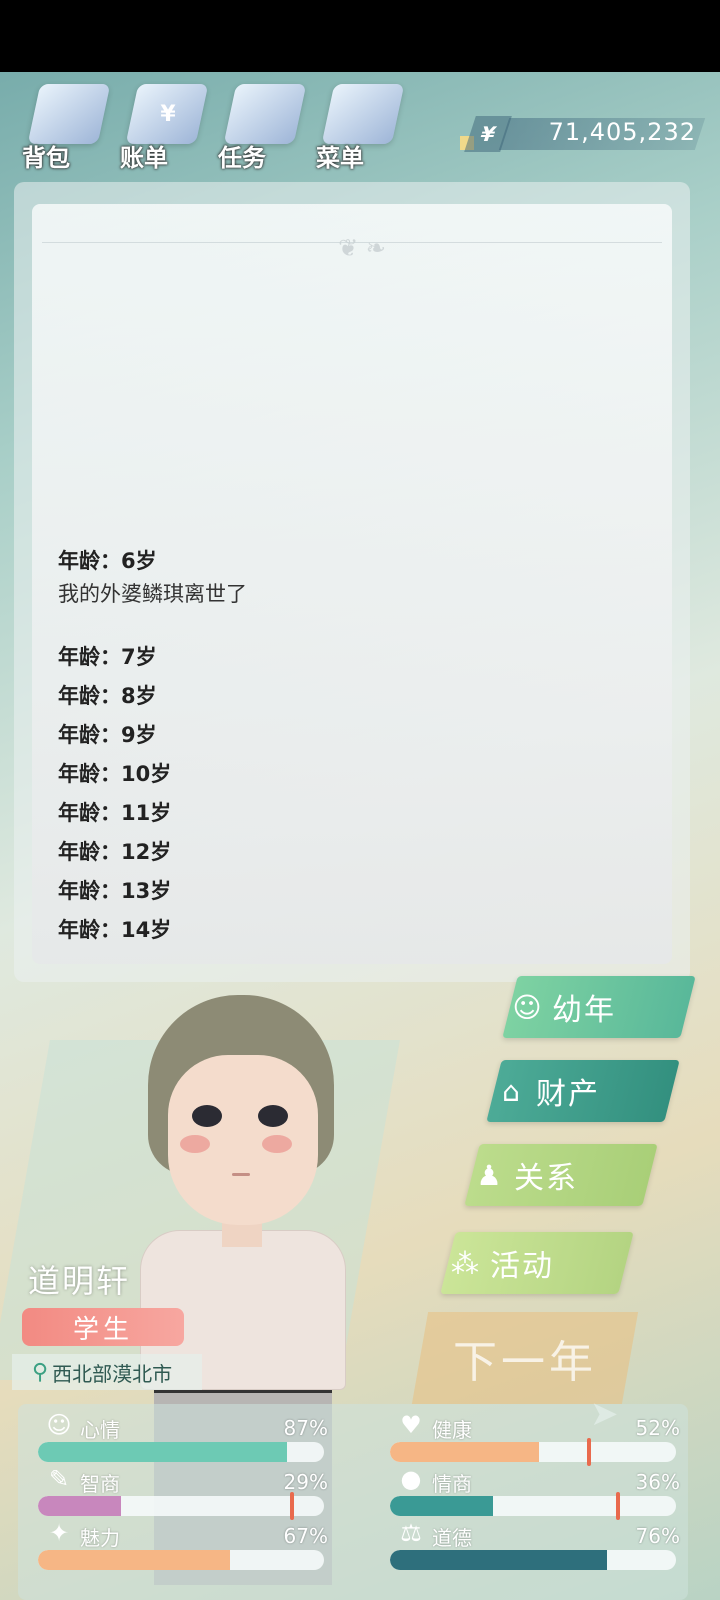  What do you see at coordinates (353, 1502) in the screenshot?
I see `stats-panel: ☺ 心情 87% ♥ 健康 52% ✎ 智商 29% ● 情商 36% ✦ 魅力 67% ⚖ 道德 76%` at bounding box center [353, 1502].